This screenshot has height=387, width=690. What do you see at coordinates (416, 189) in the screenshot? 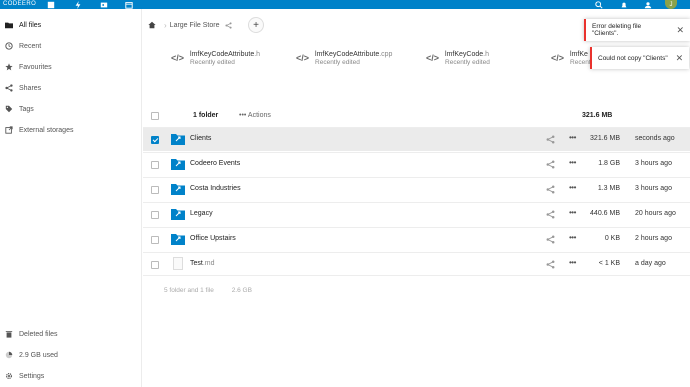
I see `table-row: Costa Industries ••• 1.3 MB 3 hours ago` at bounding box center [416, 189].